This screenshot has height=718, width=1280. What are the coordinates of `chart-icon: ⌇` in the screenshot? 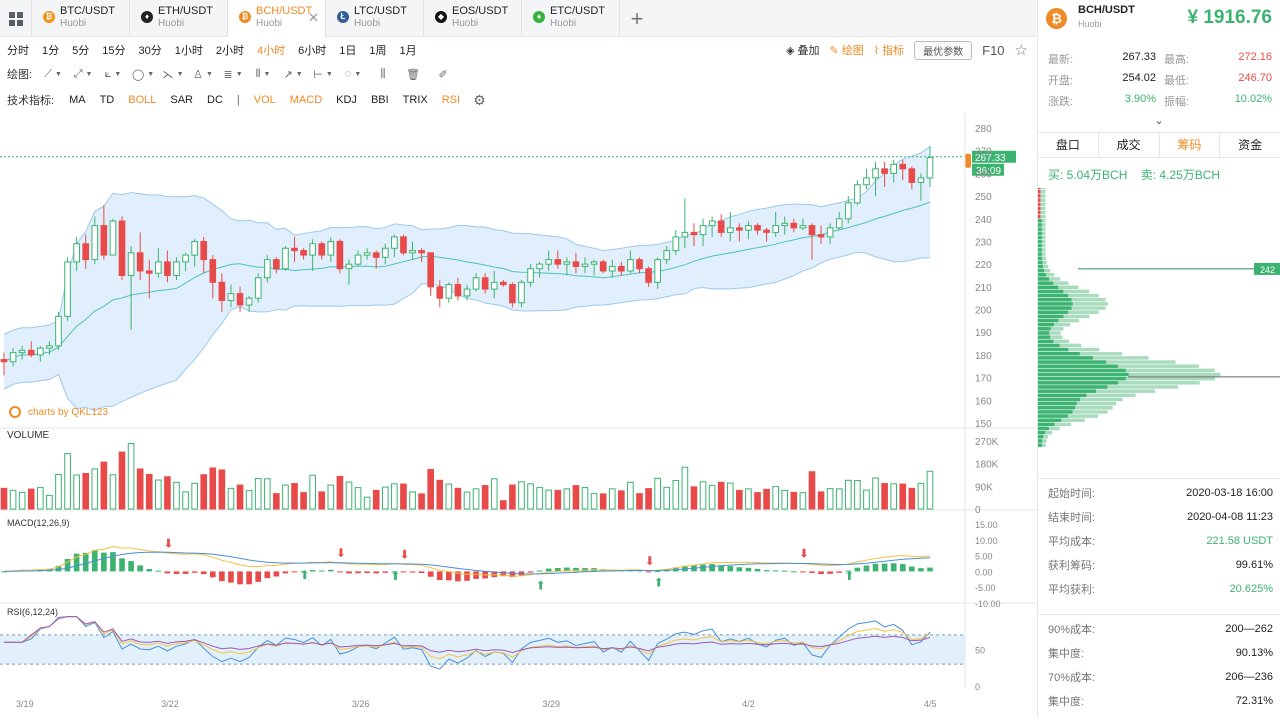 It's located at (876, 50).